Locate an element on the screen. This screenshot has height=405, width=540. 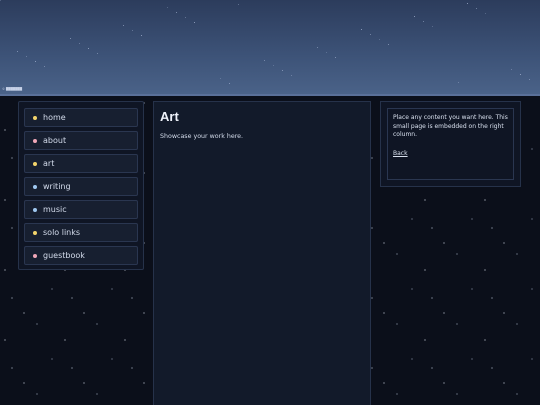
page-title: Art is located at coordinates (169, 116).